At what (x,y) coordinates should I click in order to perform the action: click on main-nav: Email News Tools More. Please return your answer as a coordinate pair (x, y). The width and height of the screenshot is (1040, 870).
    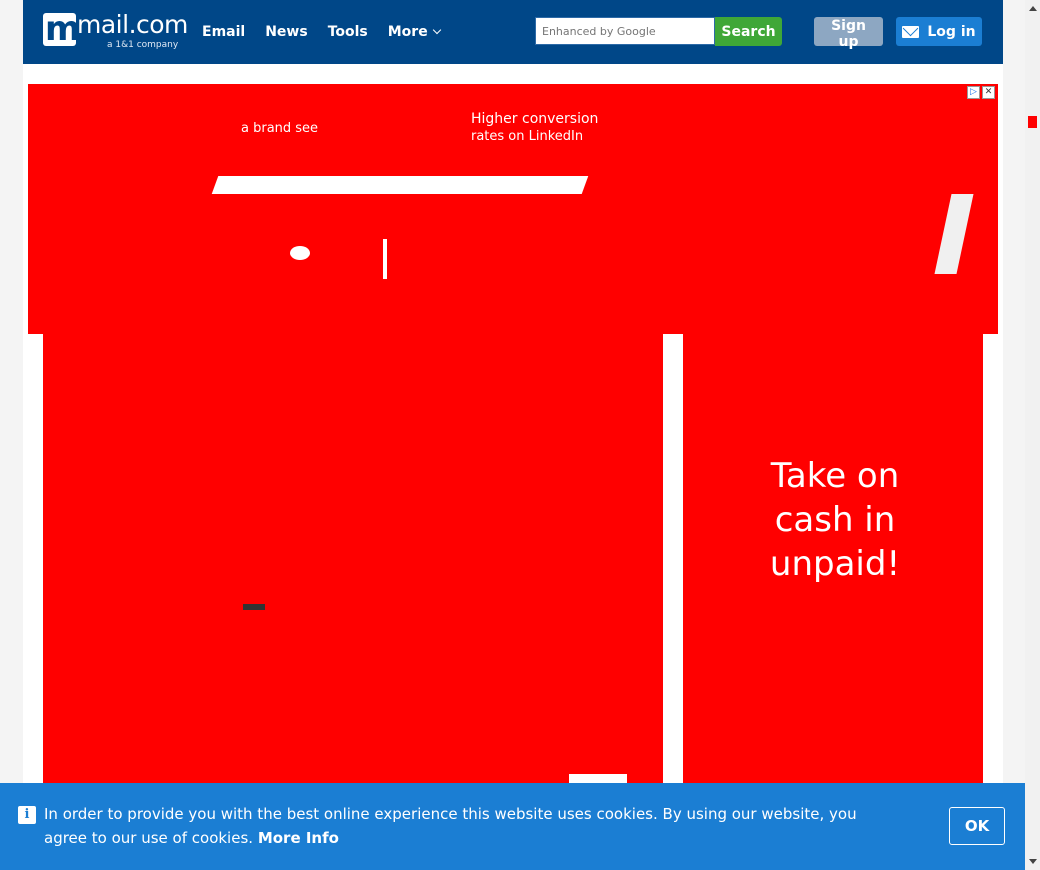
    Looking at the image, I should click on (331, 32).